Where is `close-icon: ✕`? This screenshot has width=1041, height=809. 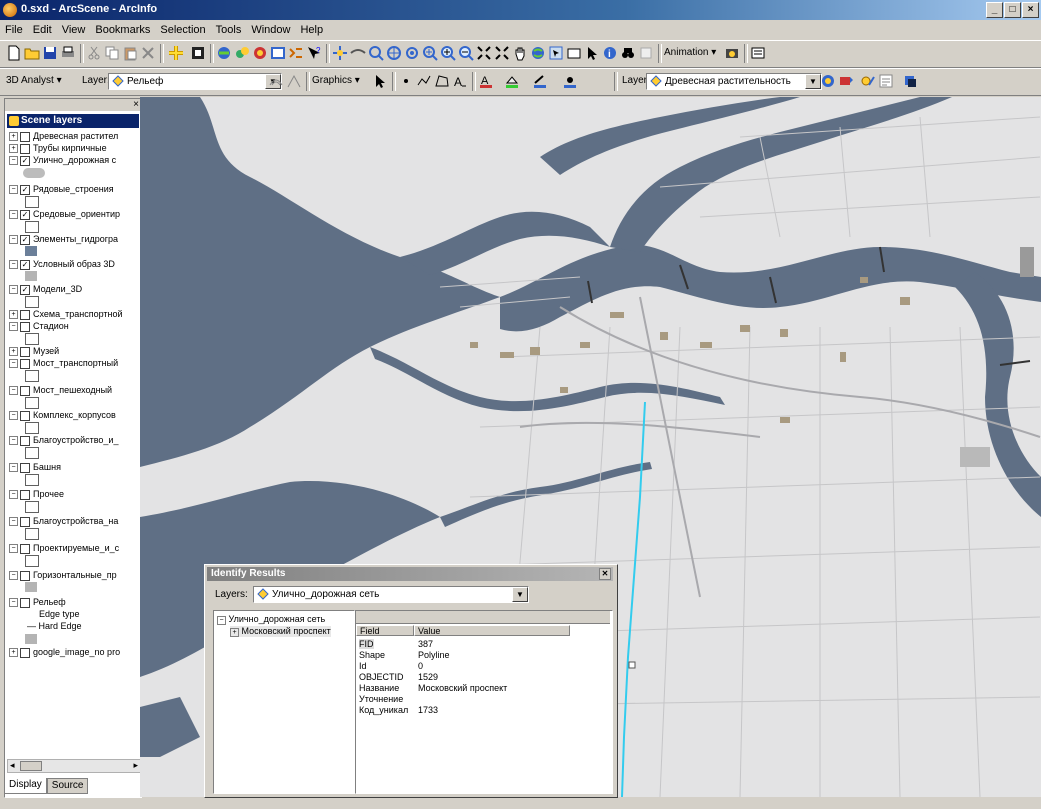 close-icon: ✕ is located at coordinates (605, 574).